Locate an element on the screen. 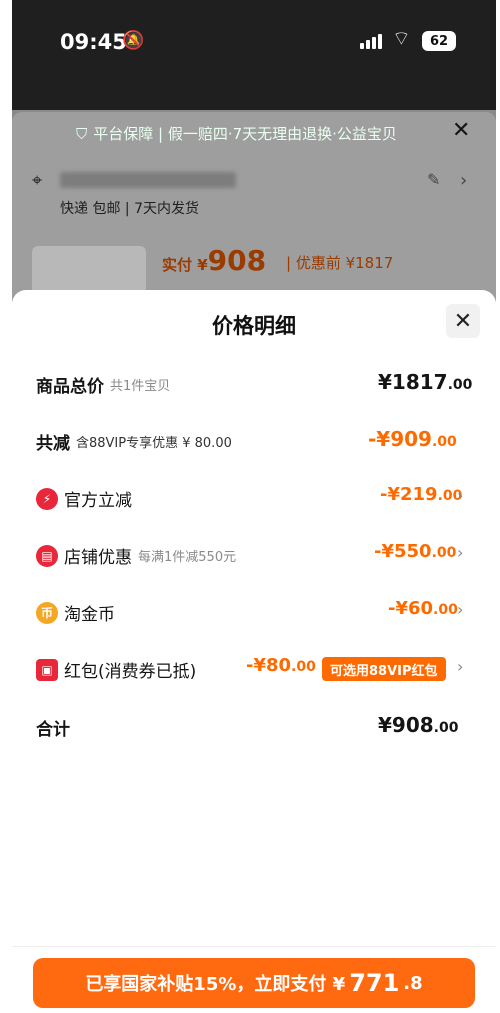 The height and width of the screenshot is (1013, 500). row-store-discount: ▤ 店铺优惠 每满1件减550元 -¥550.00 › is located at coordinates (254, 555).